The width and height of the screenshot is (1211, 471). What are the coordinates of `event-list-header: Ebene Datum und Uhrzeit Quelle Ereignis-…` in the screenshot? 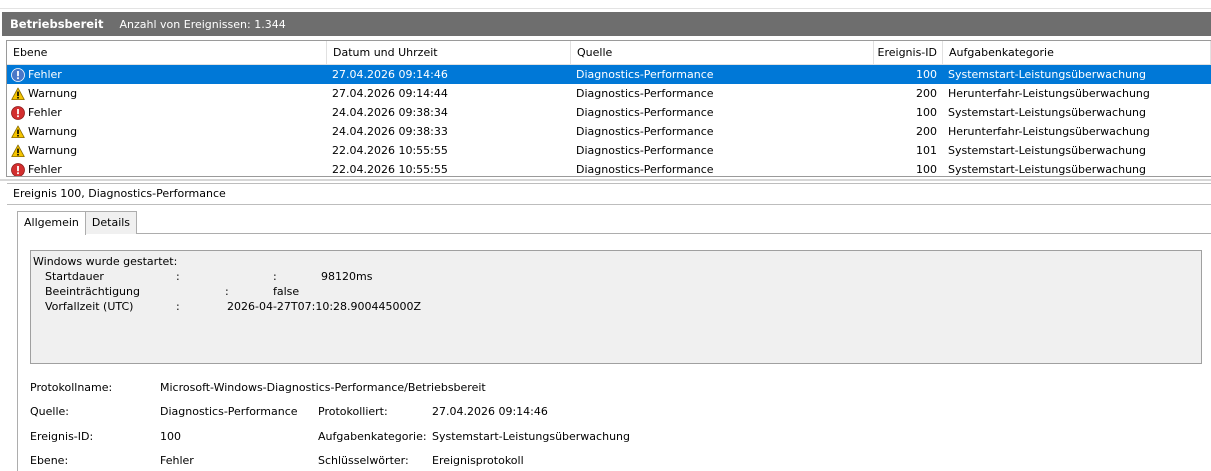 It's located at (609, 53).